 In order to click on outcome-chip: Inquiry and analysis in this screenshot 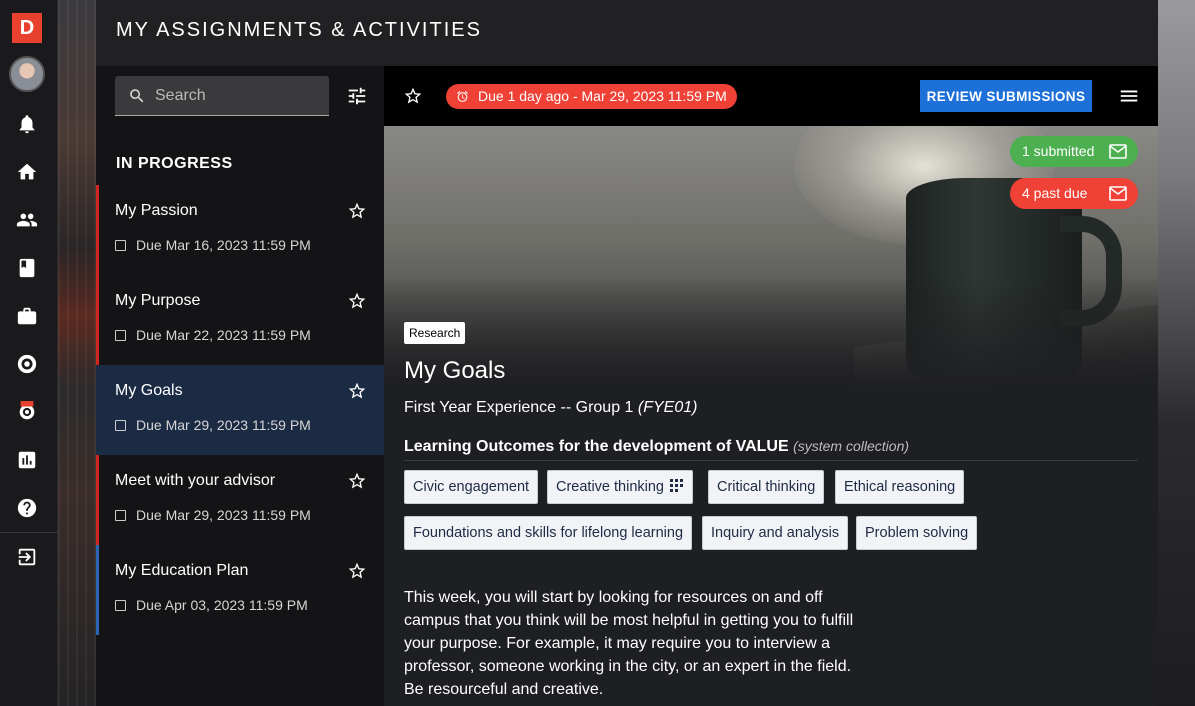, I will do `click(775, 533)`.